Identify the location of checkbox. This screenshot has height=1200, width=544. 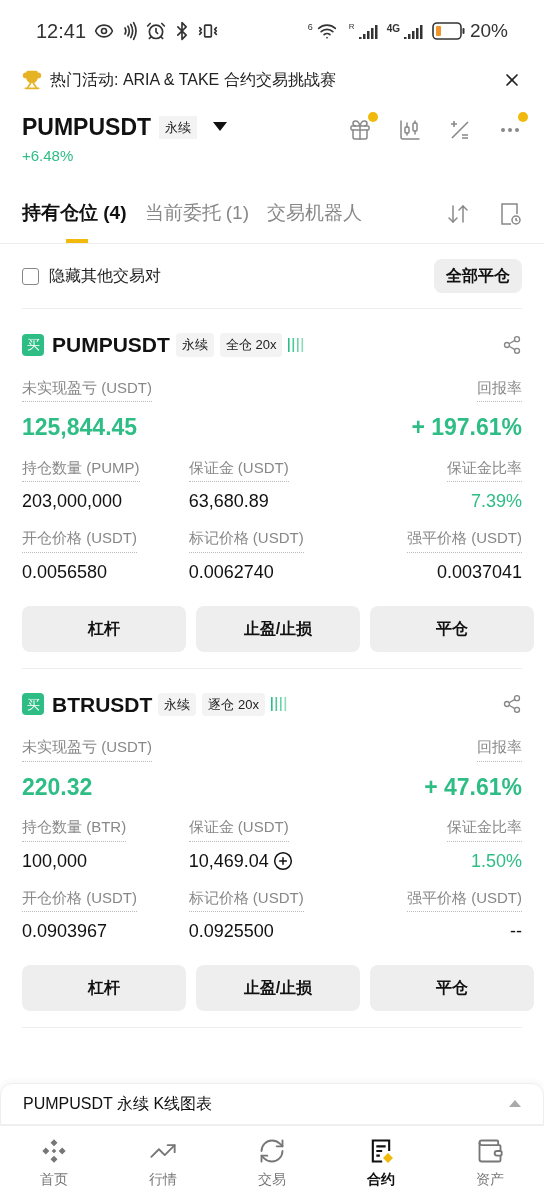
(30, 276).